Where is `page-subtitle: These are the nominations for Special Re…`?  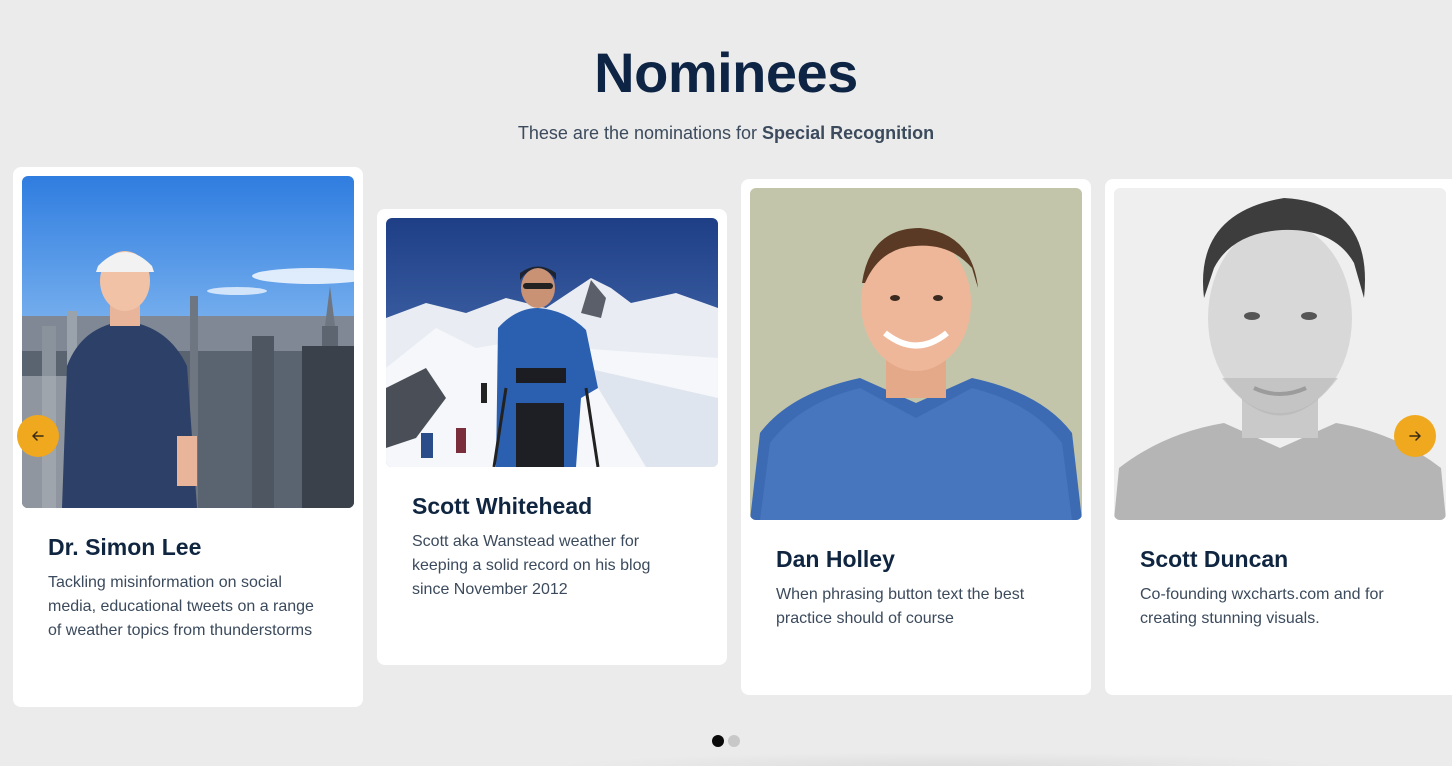 page-subtitle: These are the nominations for Special Re… is located at coordinates (726, 133).